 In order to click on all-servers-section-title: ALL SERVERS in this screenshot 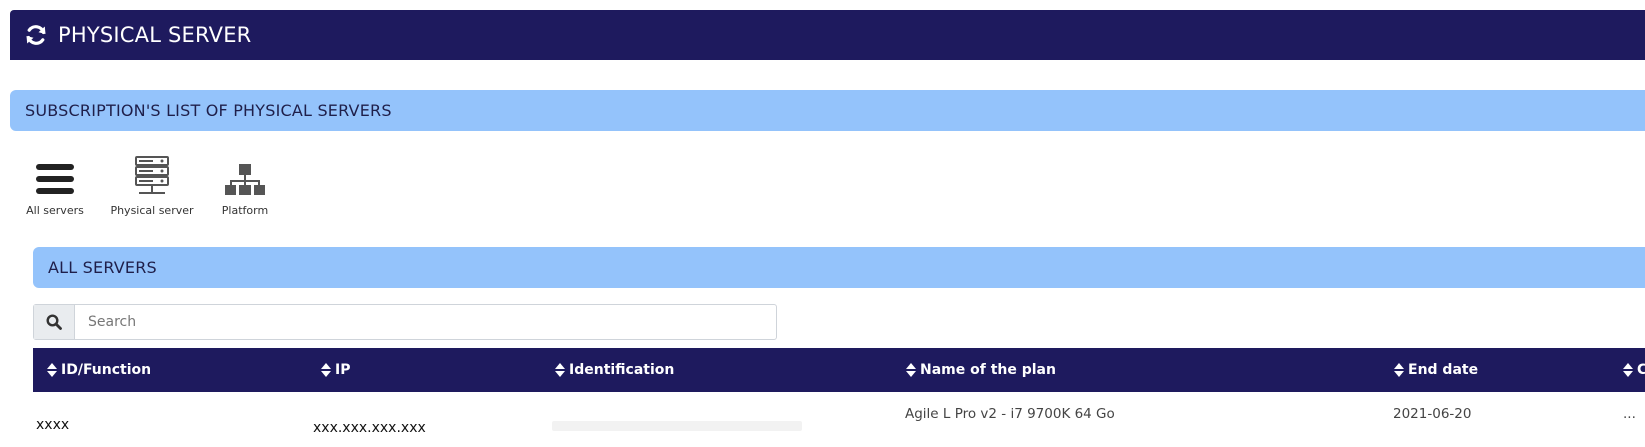, I will do `click(102, 267)`.